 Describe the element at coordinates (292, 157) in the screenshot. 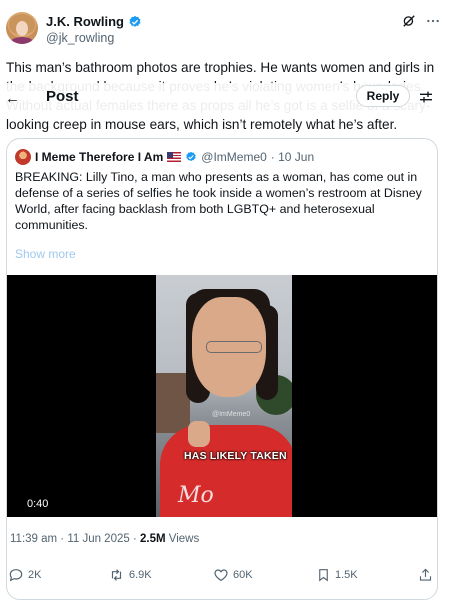

I see `quote-date: · 10 Jun` at that location.